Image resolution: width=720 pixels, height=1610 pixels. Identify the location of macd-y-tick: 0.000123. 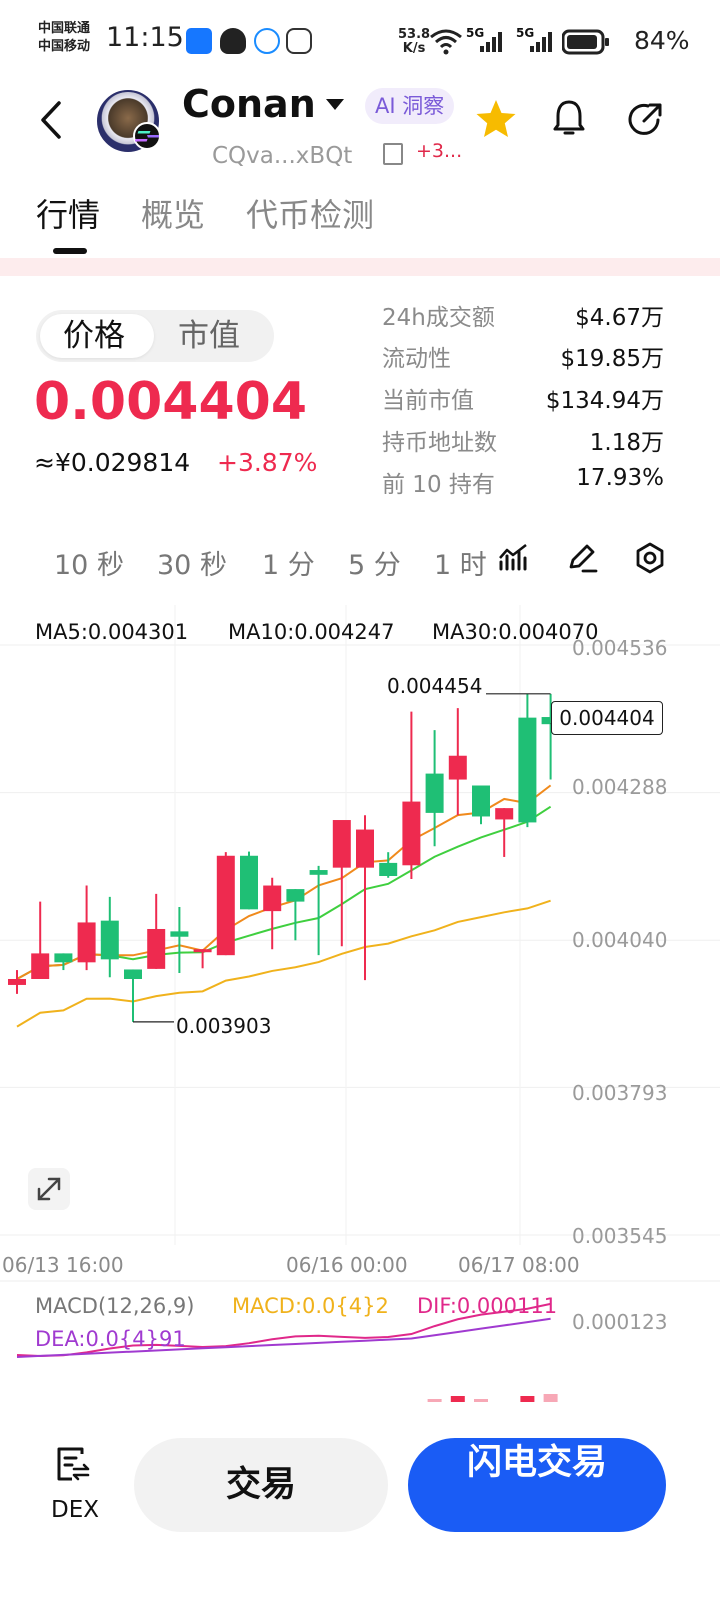
(620, 1322).